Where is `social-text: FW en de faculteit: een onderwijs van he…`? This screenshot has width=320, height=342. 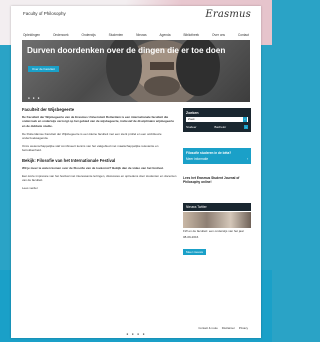
social-text: FW en de faculteit: een onderwijs van he… is located at coordinates (213, 231).